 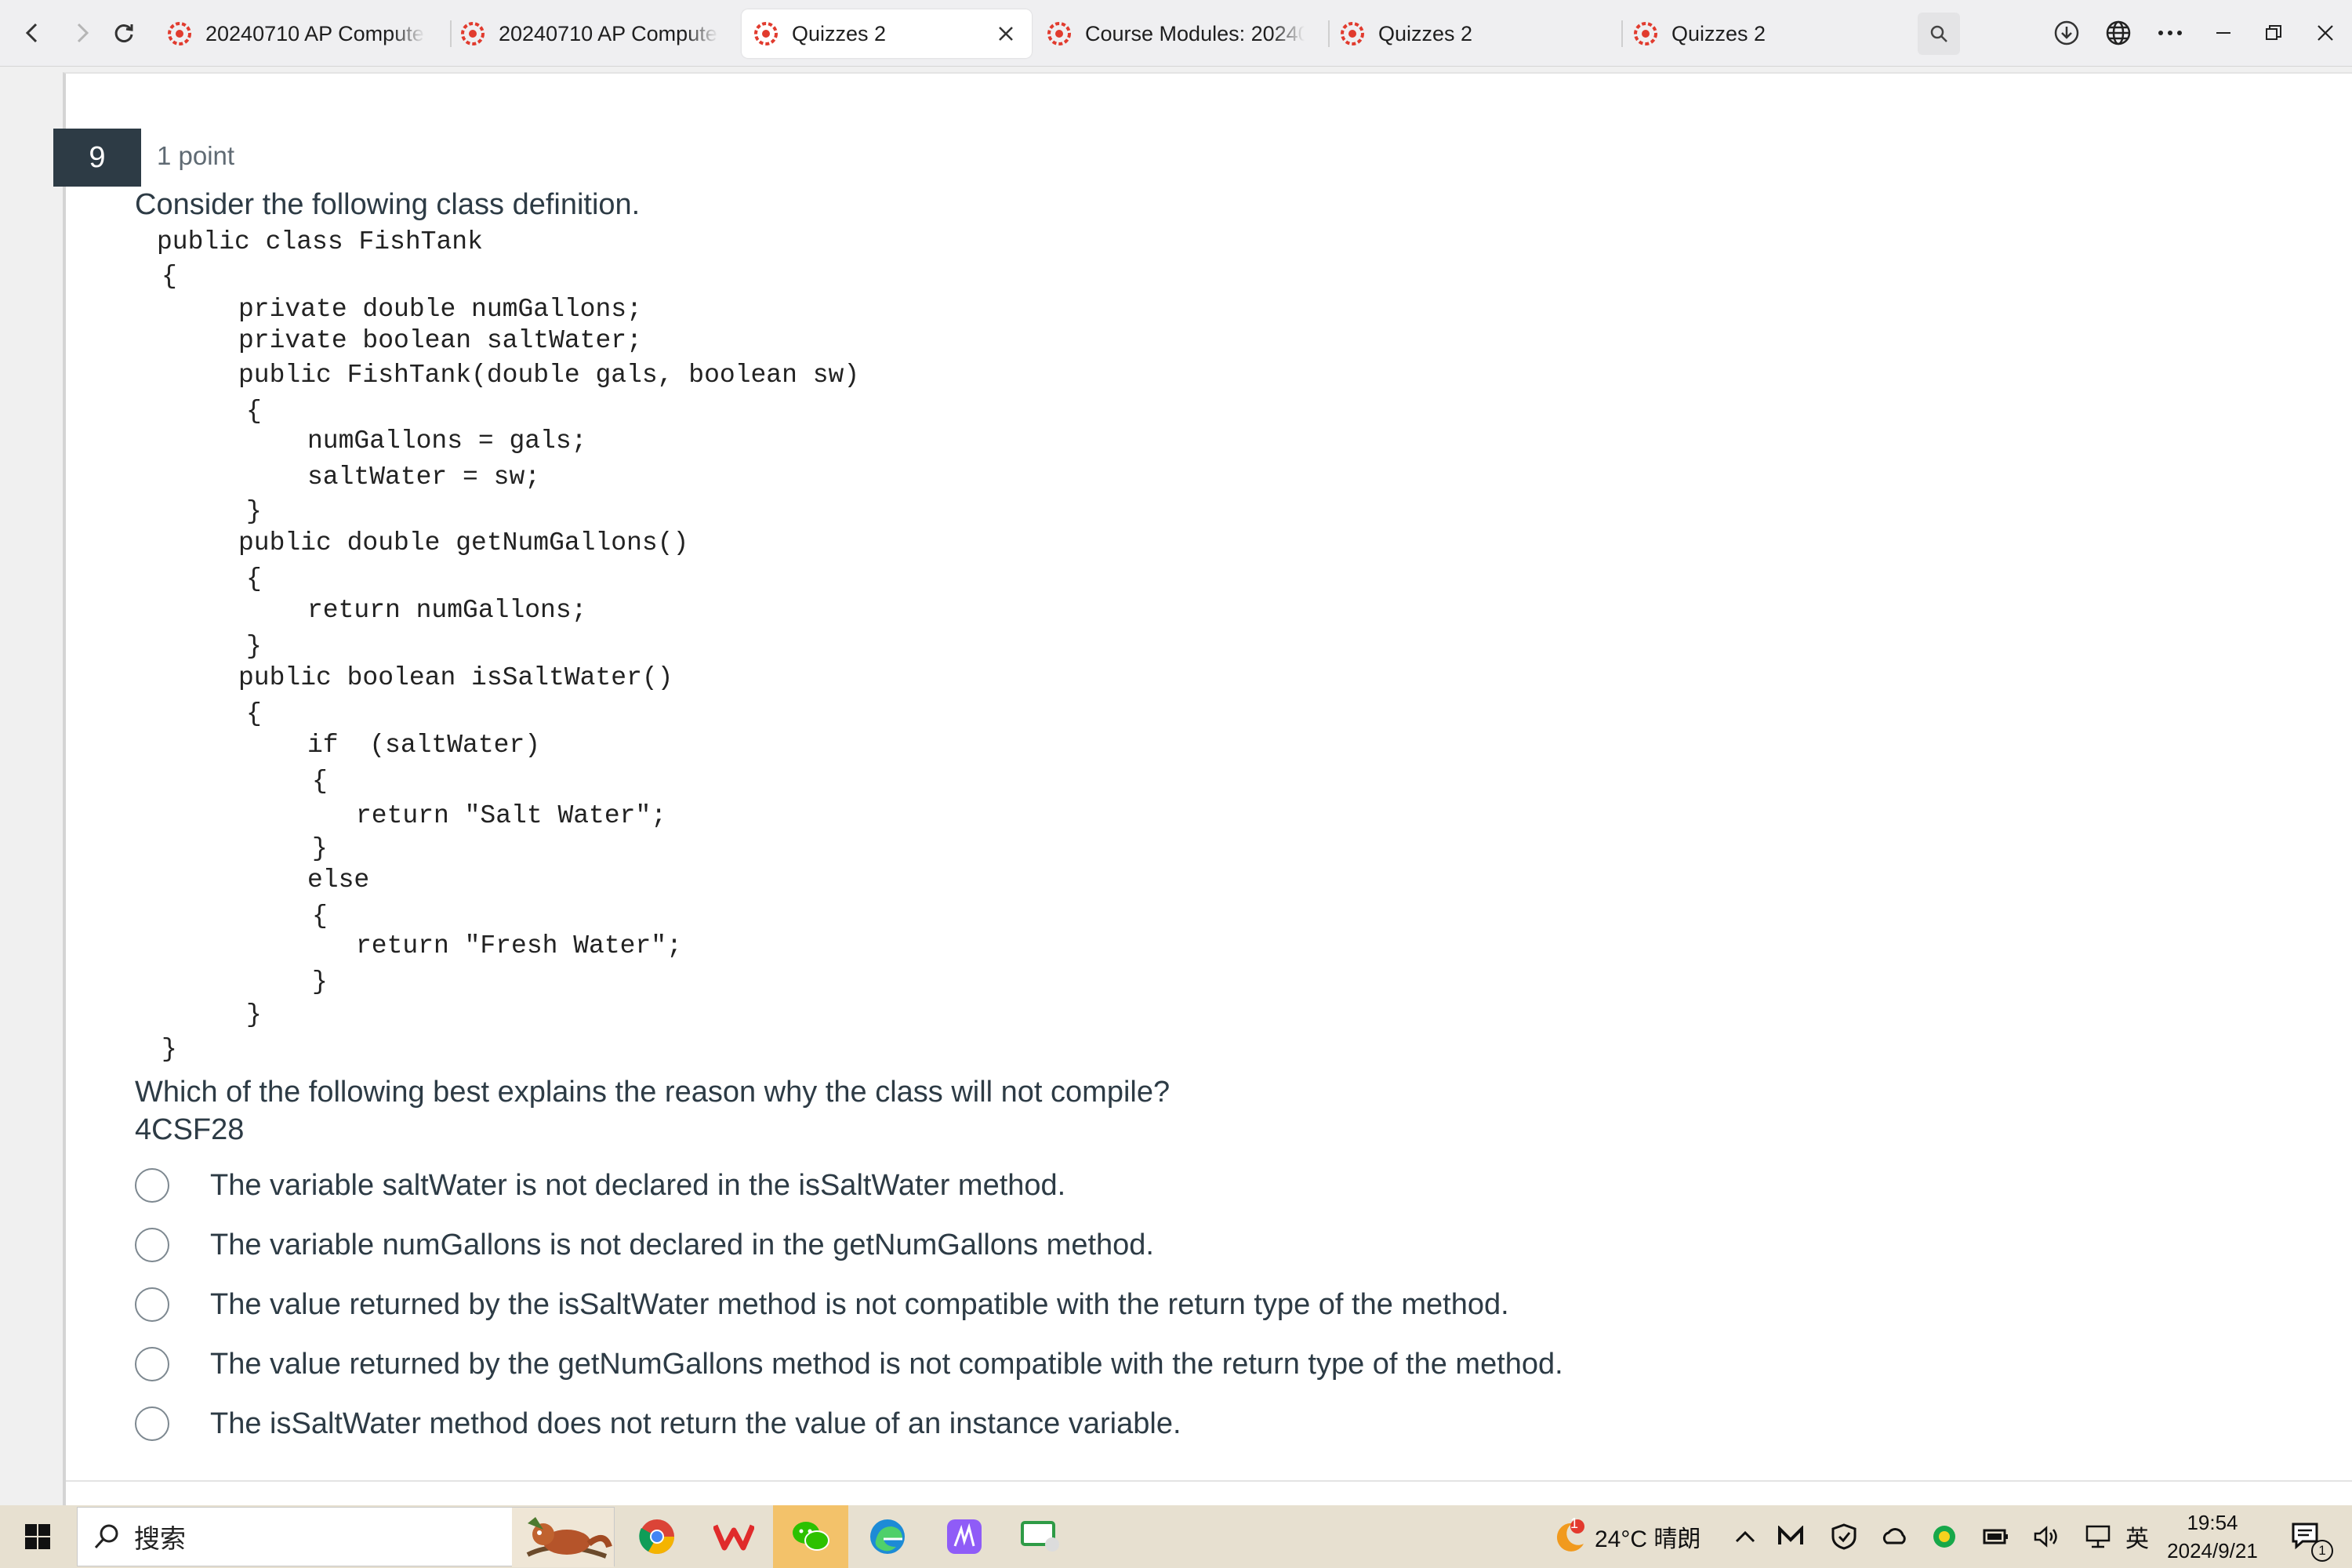 I want to click on tray-network, so click(x=2098, y=1536).